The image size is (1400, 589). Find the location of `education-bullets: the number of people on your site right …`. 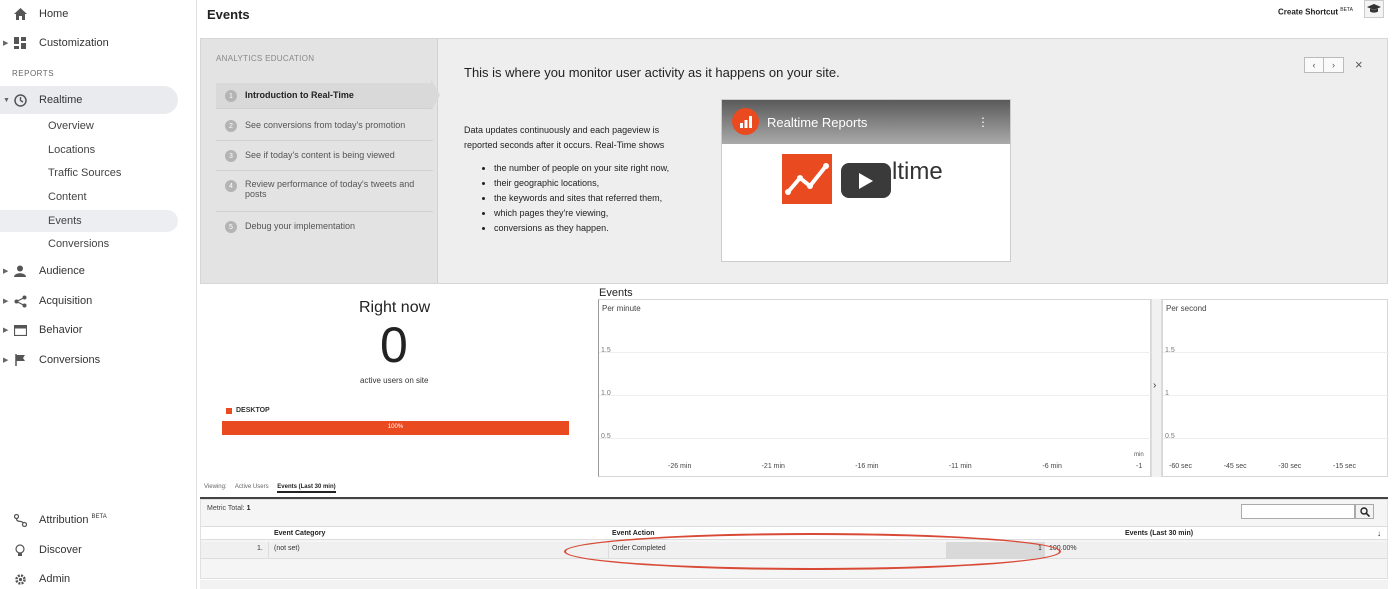

education-bullets: the number of people on your site right … is located at coordinates (574, 198).